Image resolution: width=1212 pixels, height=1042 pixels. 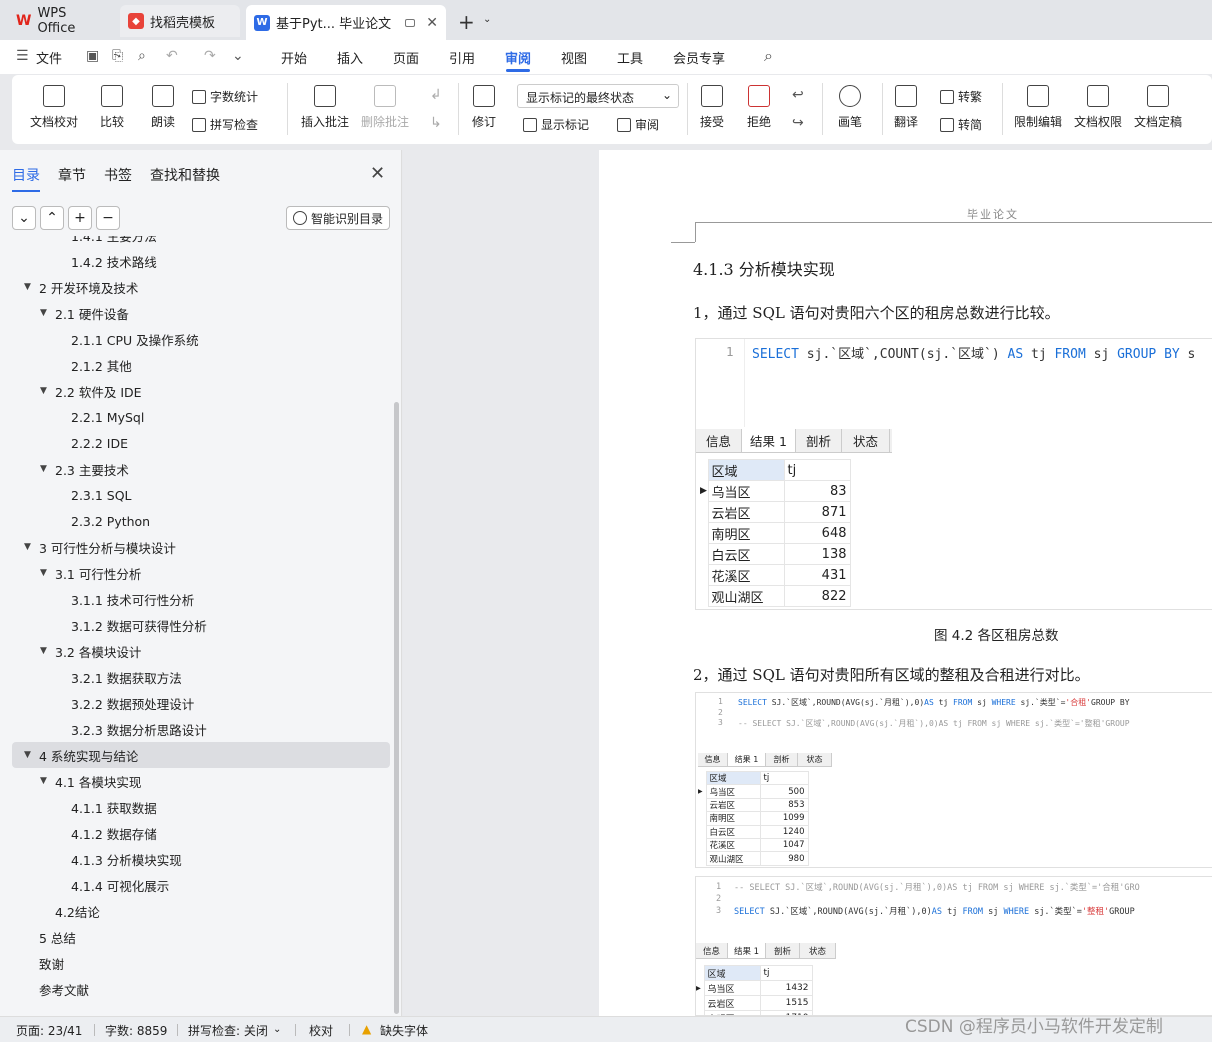 What do you see at coordinates (72, 175) in the screenshot?
I see `tab-chapters: 章节` at bounding box center [72, 175].